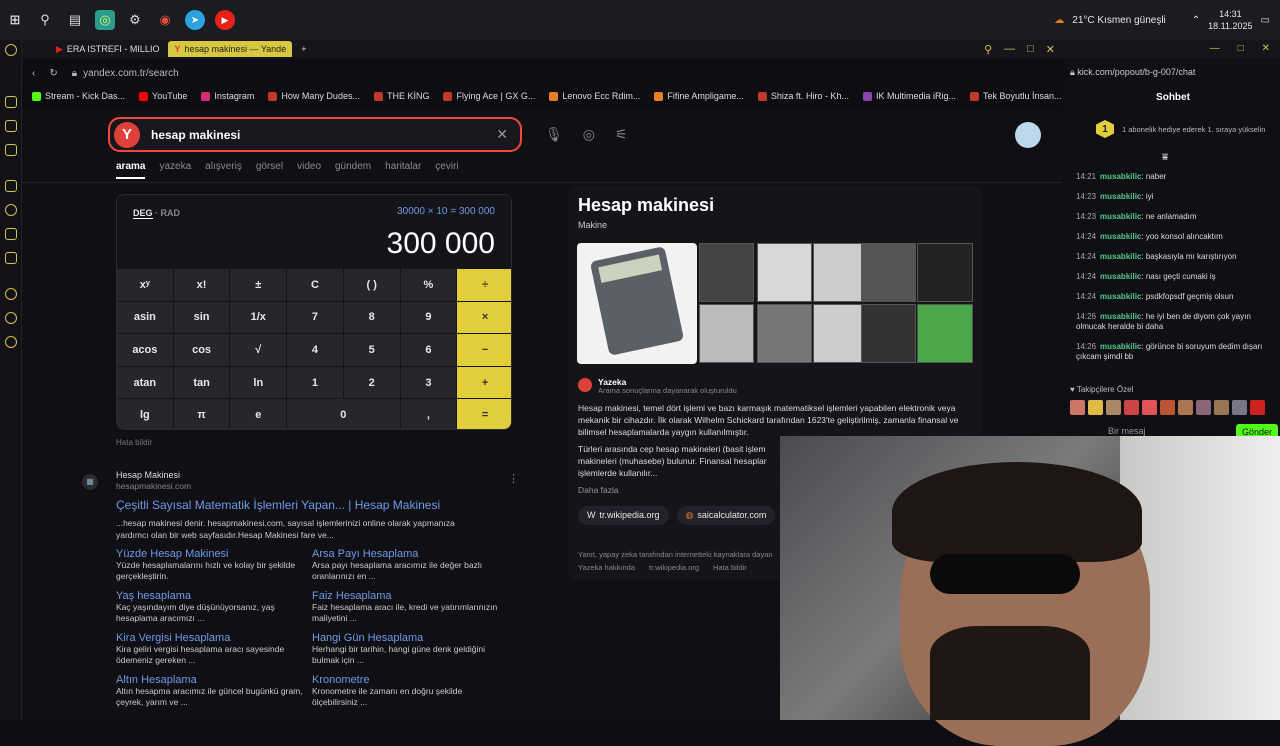 Image resolution: width=1280 pixels, height=746 pixels. Describe the element at coordinates (410, 554) in the screenshot. I see `sitelink-title: Arsa Payı Hesaplama` at that location.